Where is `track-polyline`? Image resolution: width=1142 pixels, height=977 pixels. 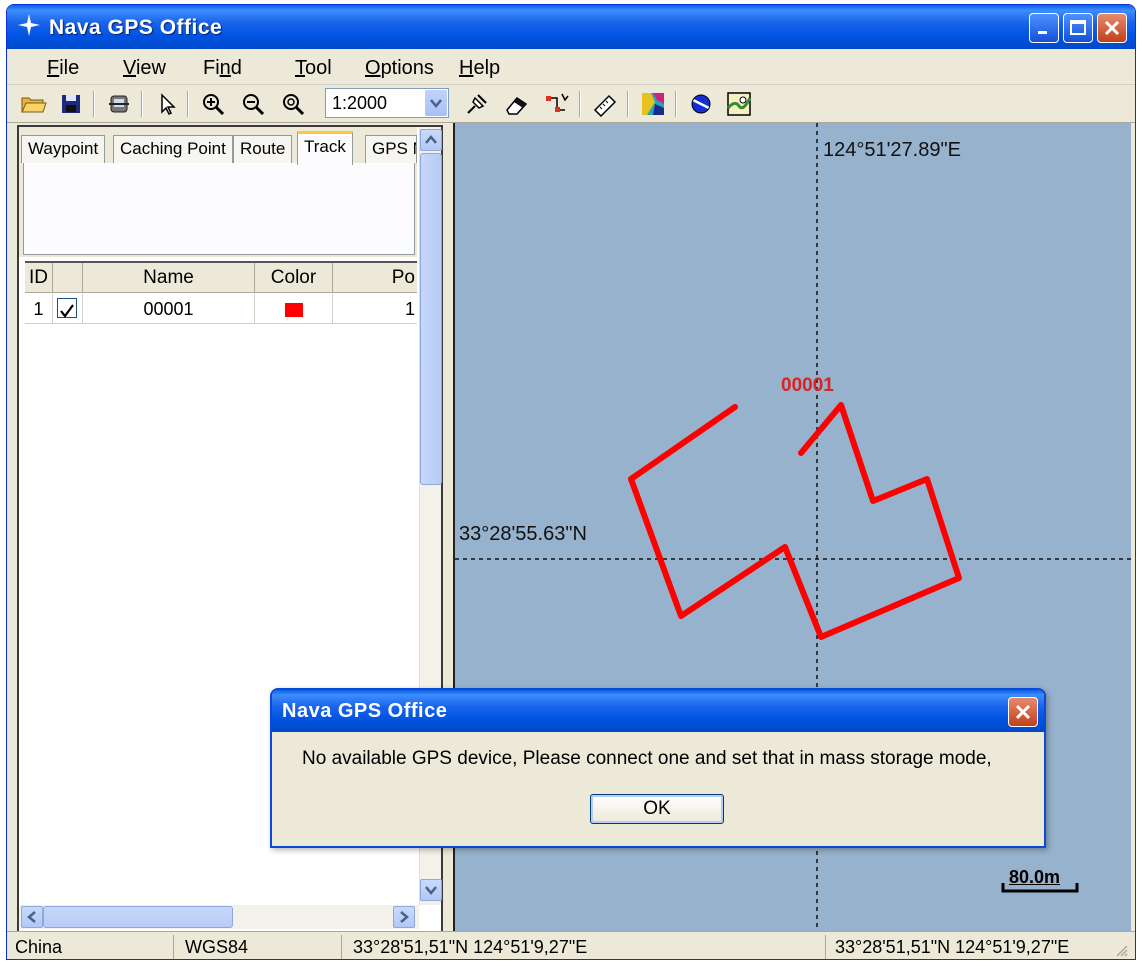
track-polyline is located at coordinates (795, 521).